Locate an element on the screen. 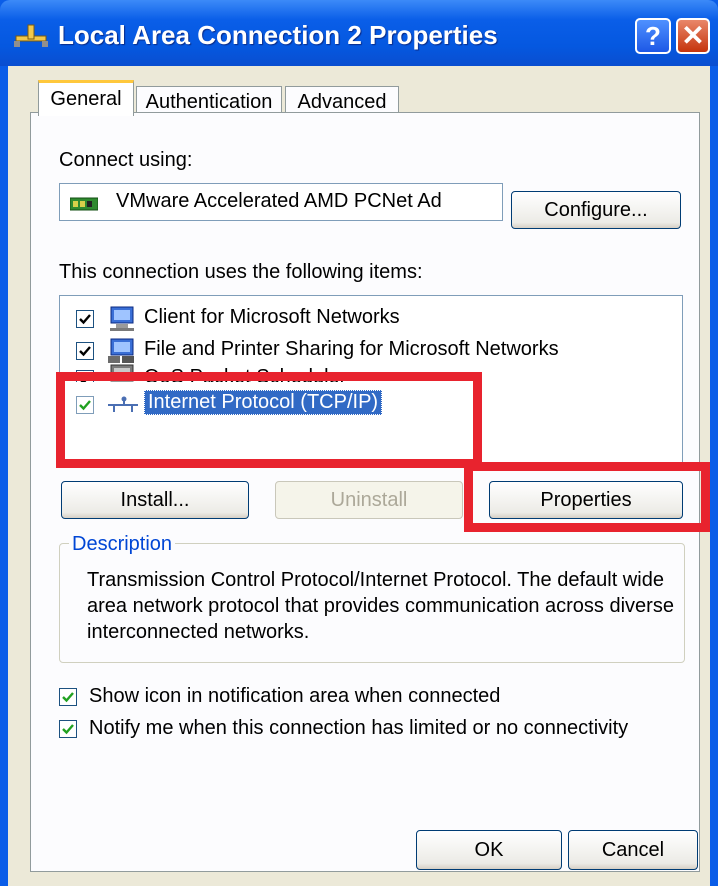 This screenshot has width=718, height=886. list-item-qos: QoS Packet Scheduler is located at coordinates (370, 372).